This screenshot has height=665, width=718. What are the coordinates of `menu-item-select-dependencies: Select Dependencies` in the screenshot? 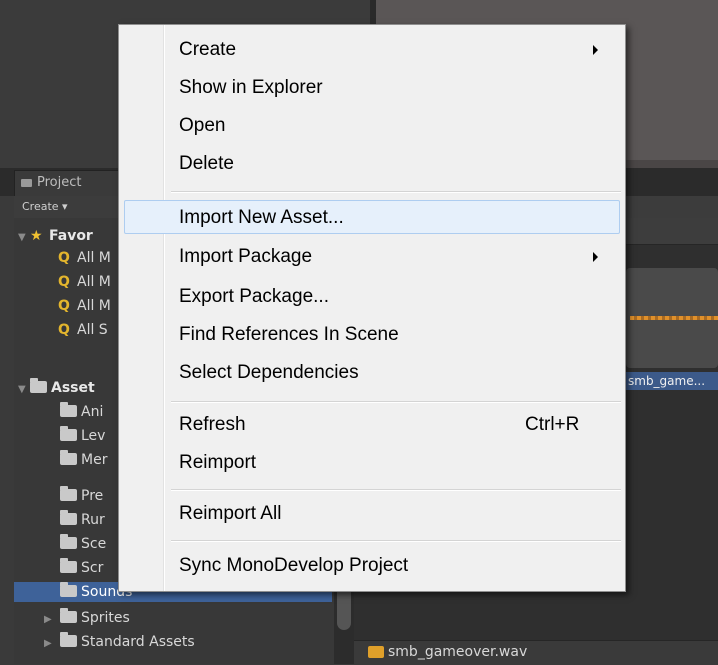 It's located at (372, 373).